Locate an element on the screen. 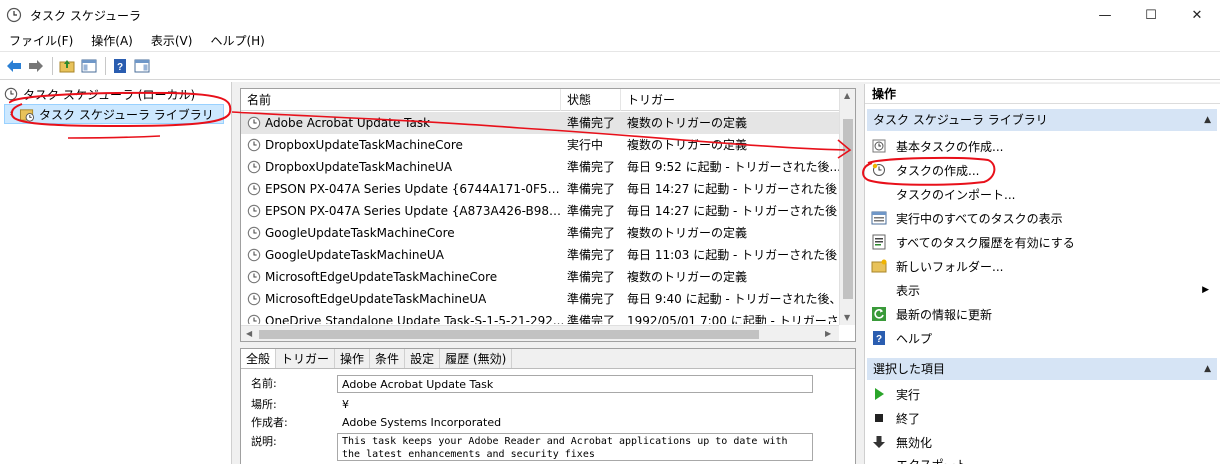  action-section-library: タスク スケジューラ ライブラリ ▲ is located at coordinates (1042, 120).